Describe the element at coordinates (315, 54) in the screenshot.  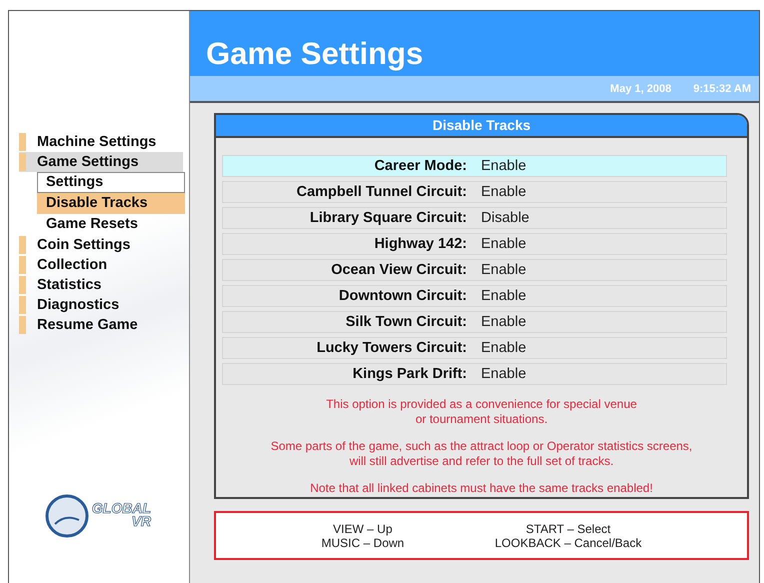
I see `page-title: Game Settings` at that location.